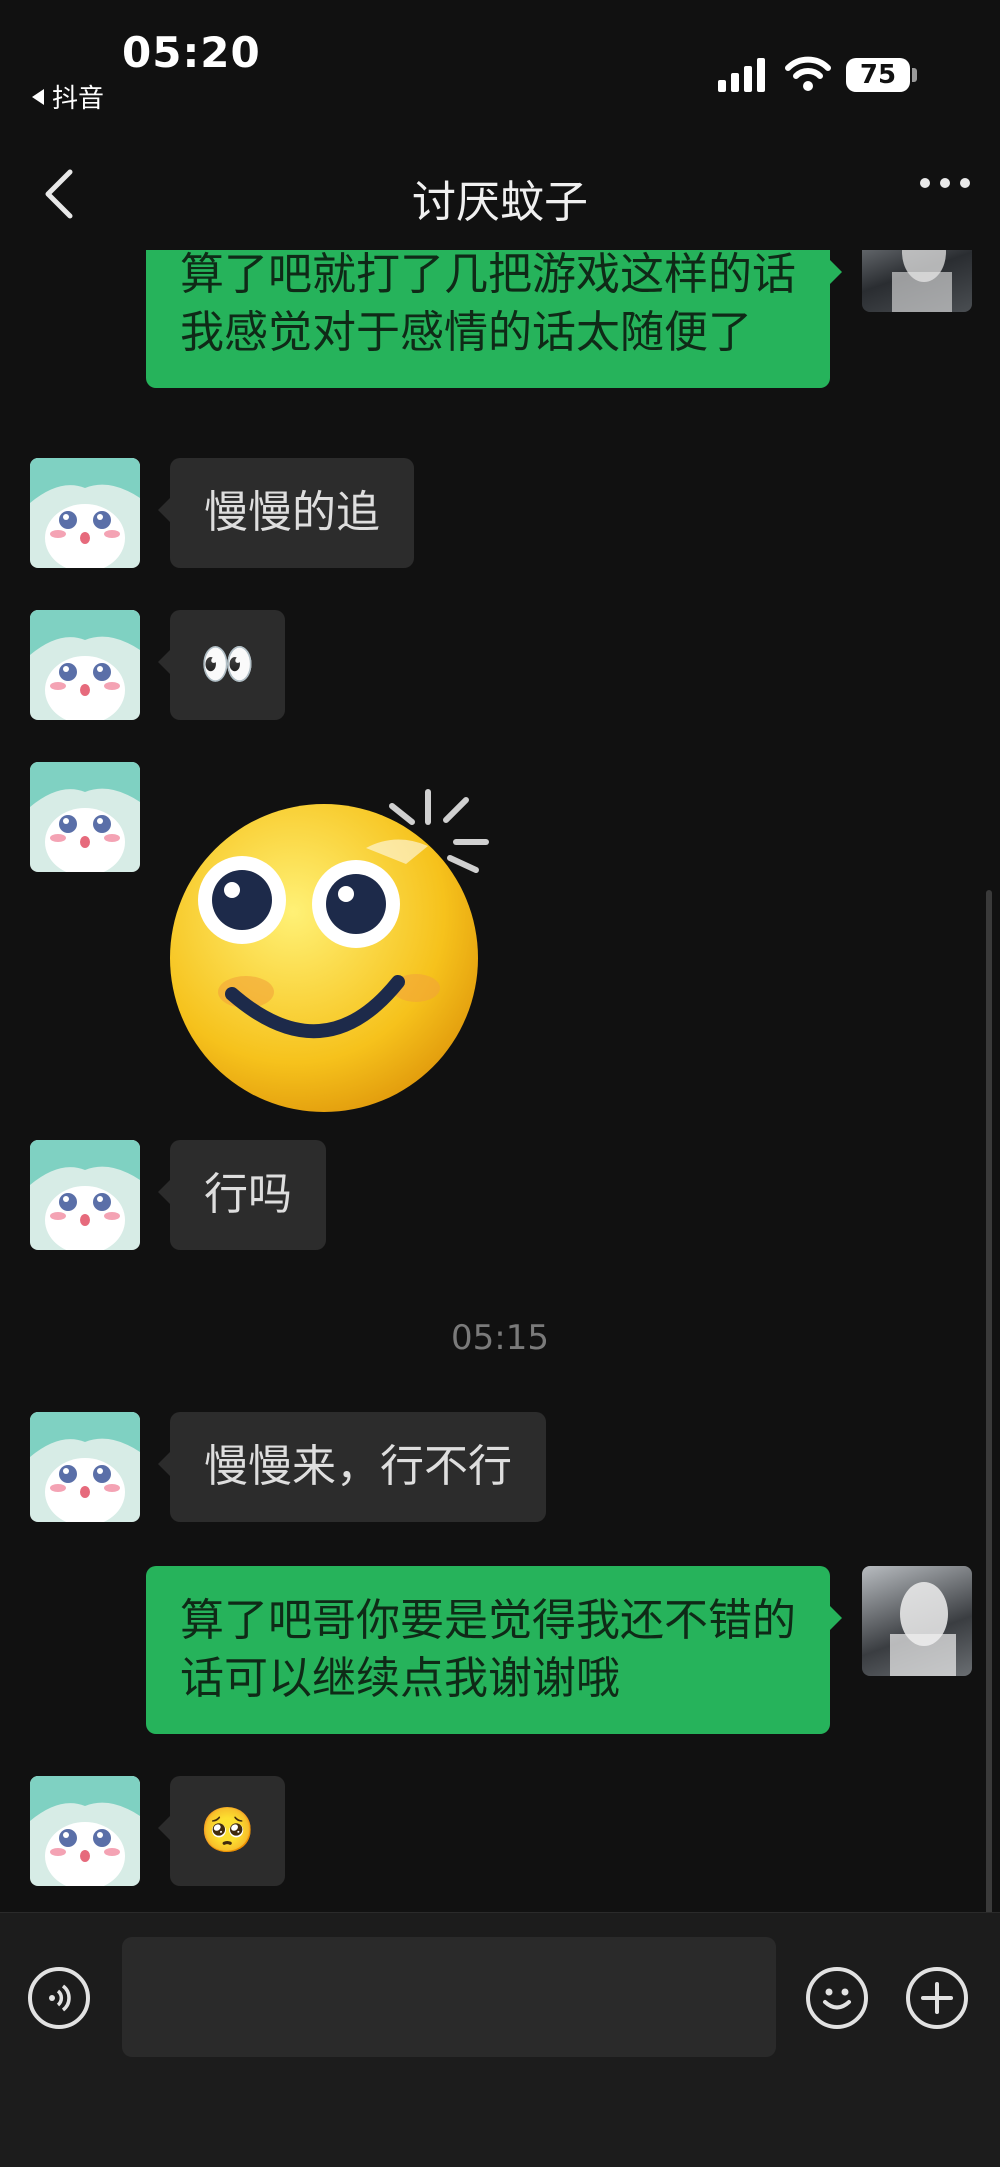 The width and height of the screenshot is (1000, 2167). What do you see at coordinates (500, 202) in the screenshot?
I see `chat-title: 讨厌蚊子` at bounding box center [500, 202].